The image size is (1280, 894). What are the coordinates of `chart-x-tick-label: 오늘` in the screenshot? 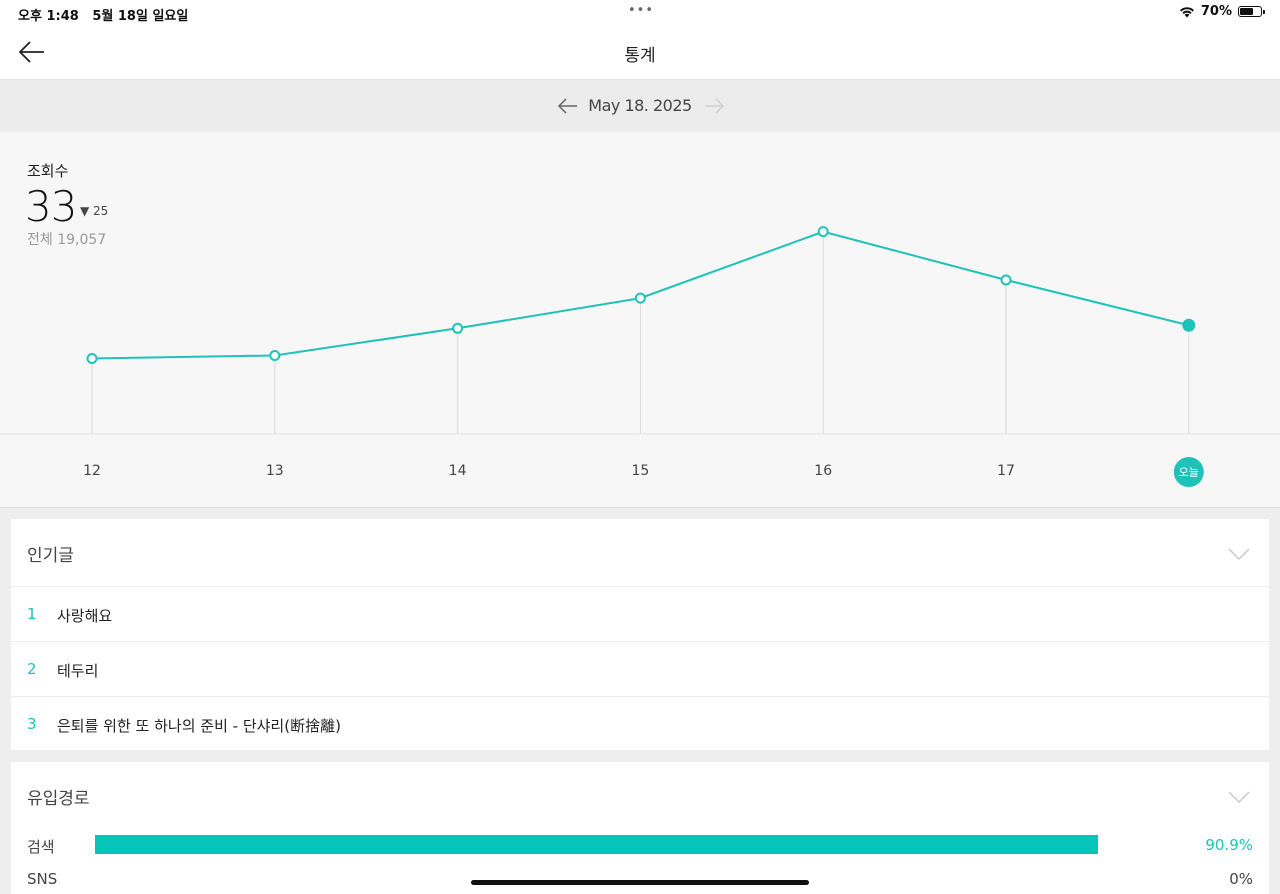 It's located at (1189, 472).